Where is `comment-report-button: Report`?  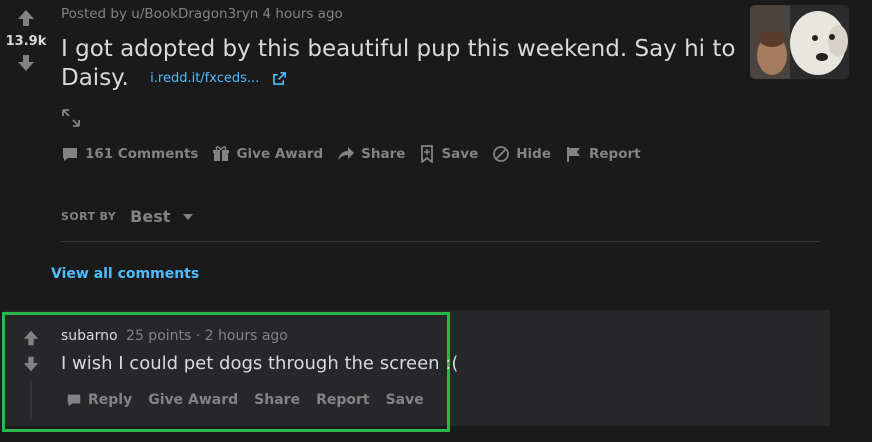 comment-report-button: Report is located at coordinates (343, 400).